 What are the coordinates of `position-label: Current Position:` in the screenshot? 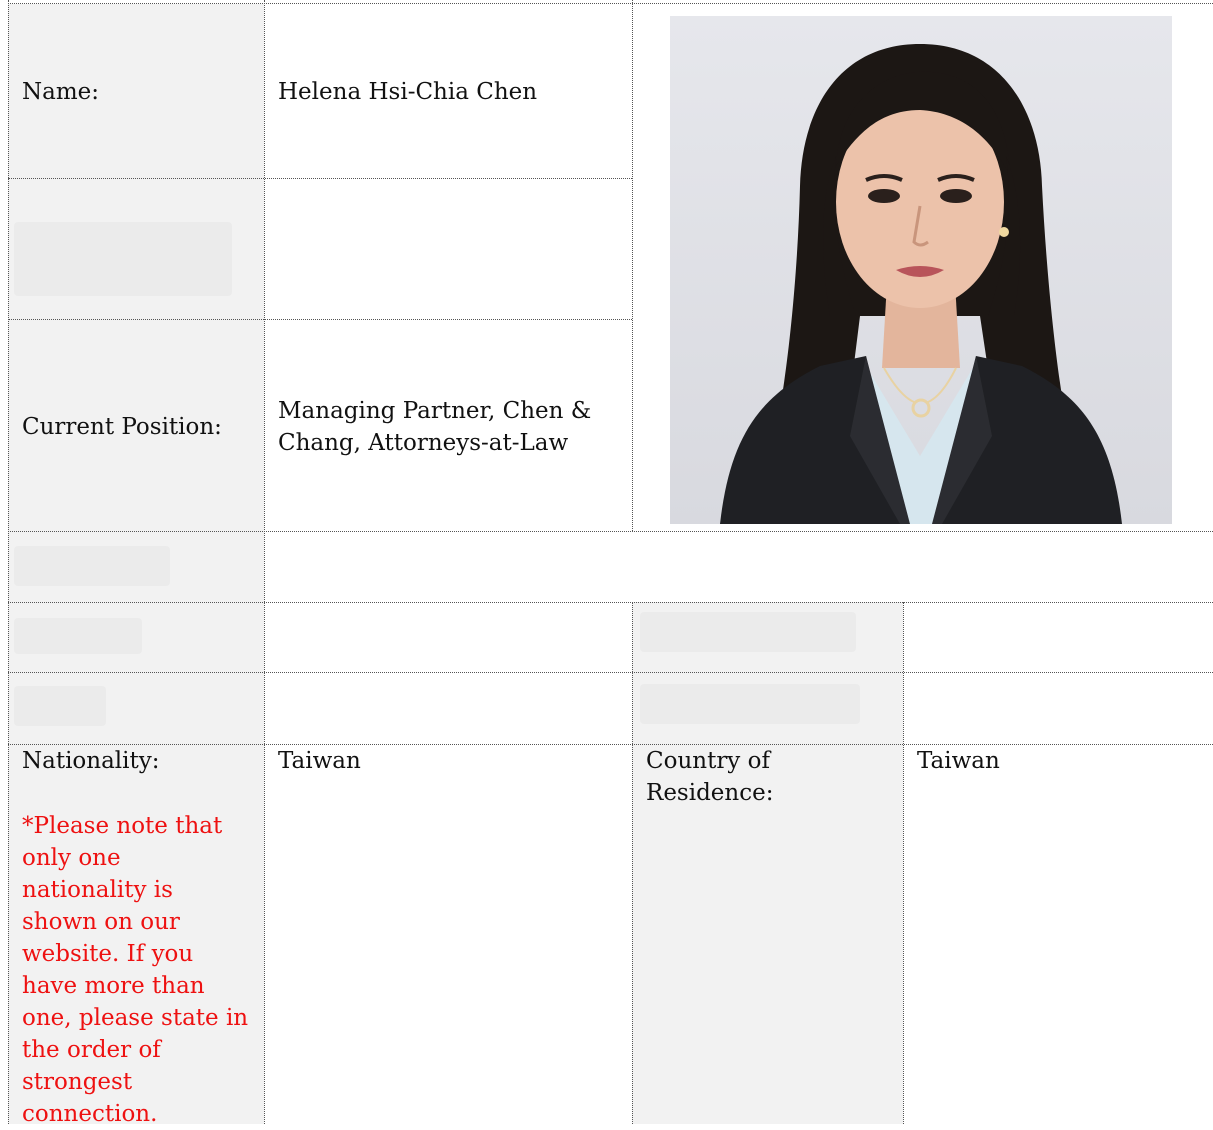 It's located at (122, 427).